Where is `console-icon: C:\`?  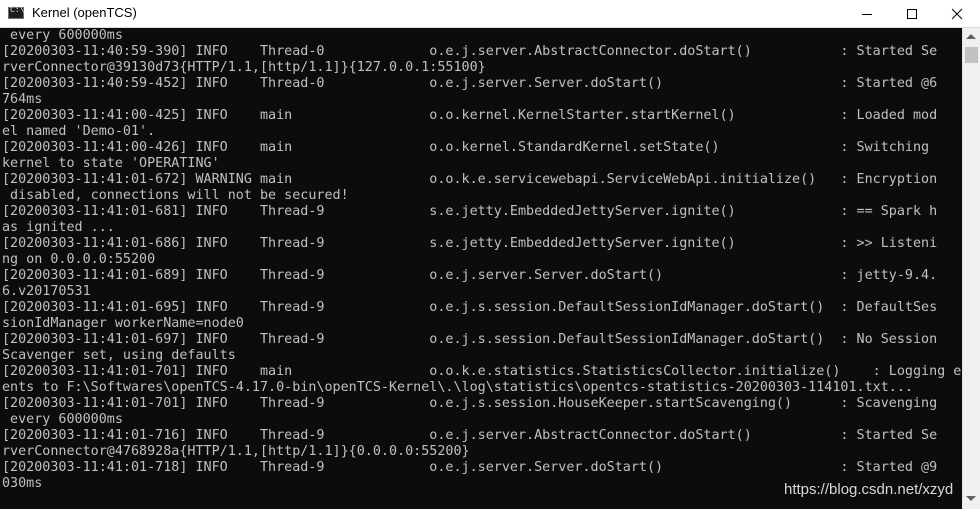
console-icon: C:\ is located at coordinates (16, 12).